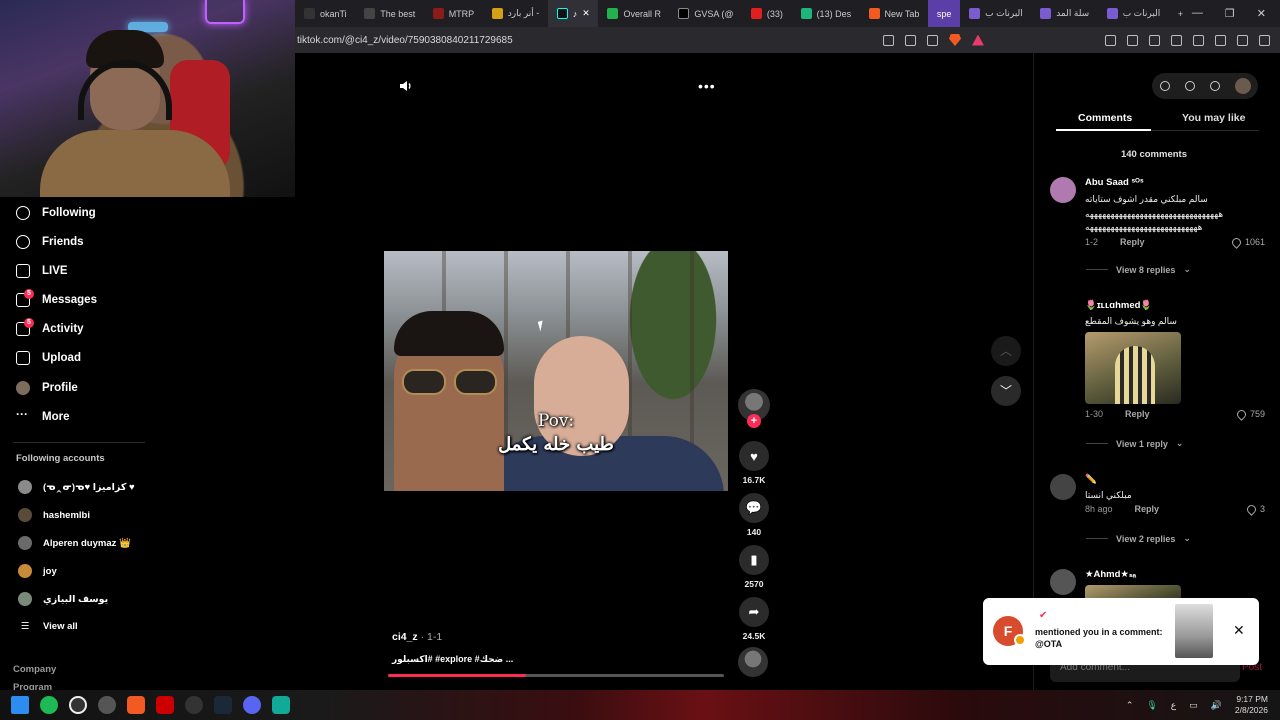 The image size is (1280, 720). What do you see at coordinates (63, 599) in the screenshot?
I see `account-item: يوسف البيازي` at bounding box center [63, 599].